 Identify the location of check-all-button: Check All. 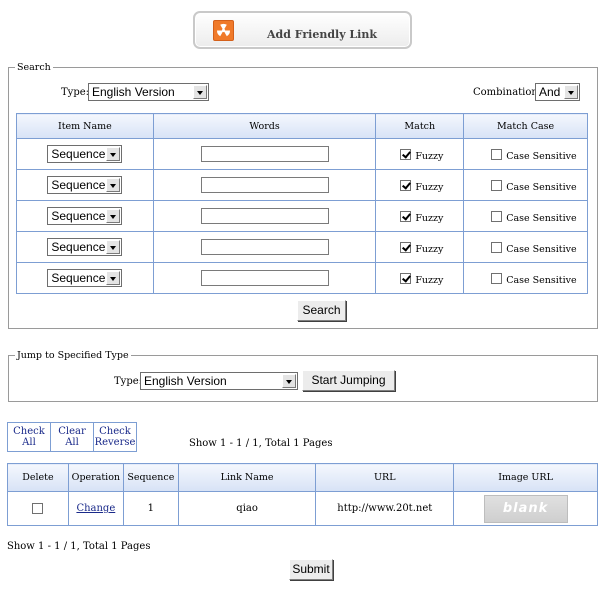
(29, 437).